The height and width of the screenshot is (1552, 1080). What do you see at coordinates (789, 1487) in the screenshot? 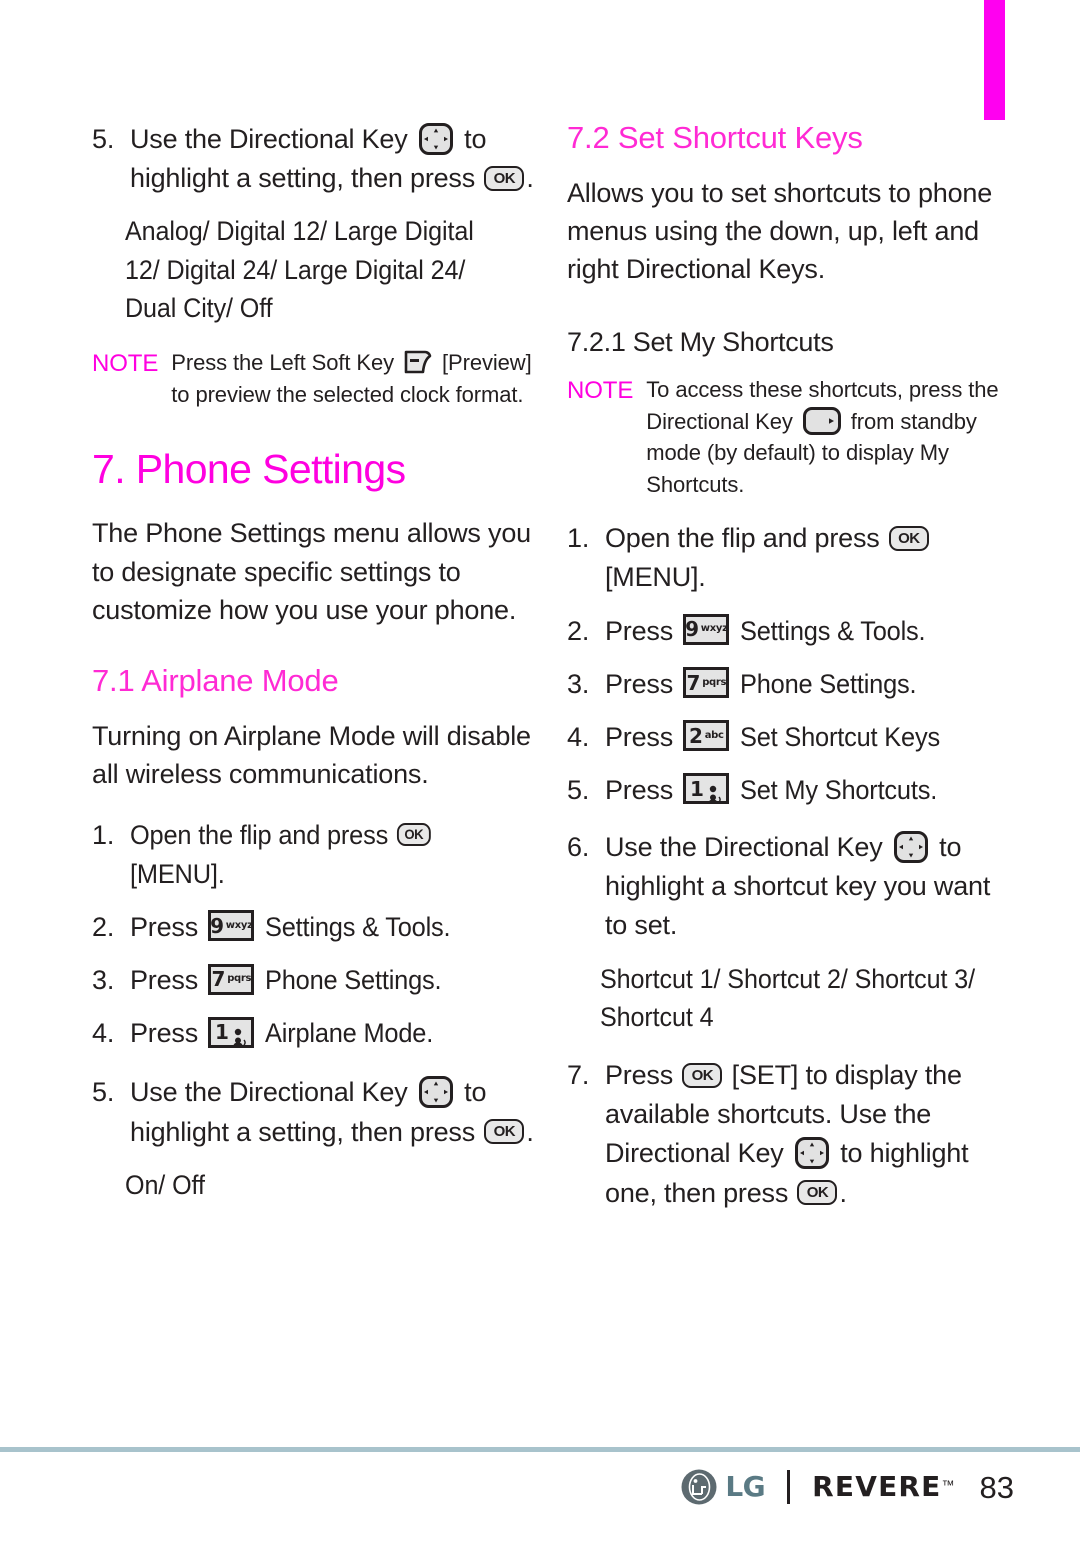
I see `footer-divider-bar` at bounding box center [789, 1487].